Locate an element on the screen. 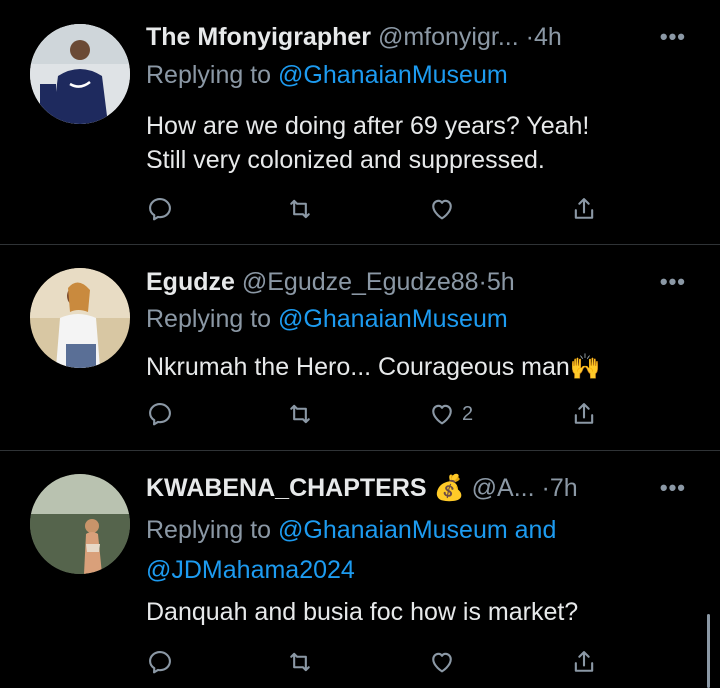  replying-and: and is located at coordinates (535, 530).